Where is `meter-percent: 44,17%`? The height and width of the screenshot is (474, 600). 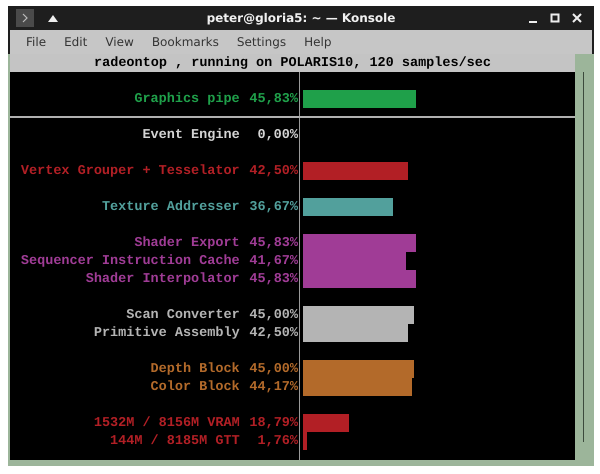
meter-percent: 44,17% is located at coordinates (273, 387).